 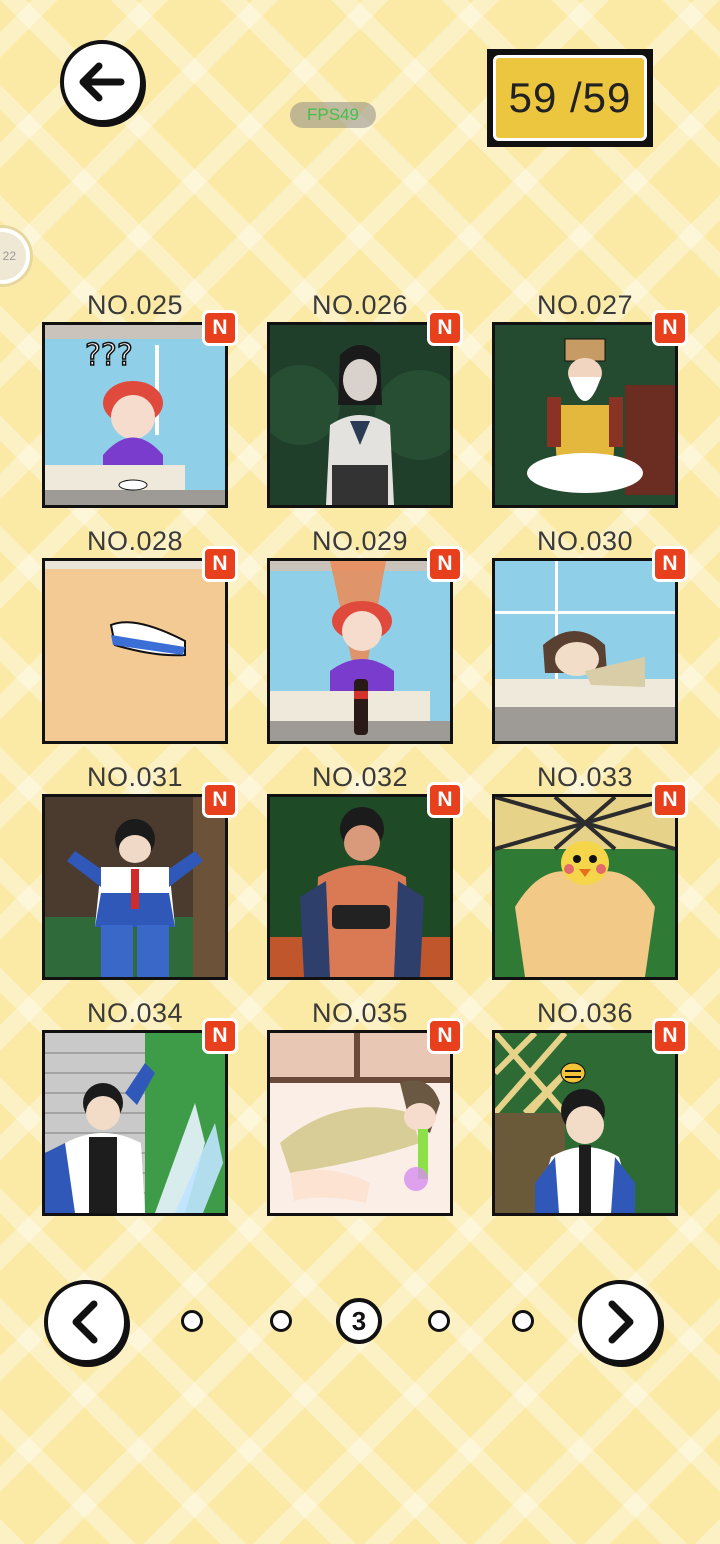 I want to click on card-label: NO.031, so click(x=135, y=777).